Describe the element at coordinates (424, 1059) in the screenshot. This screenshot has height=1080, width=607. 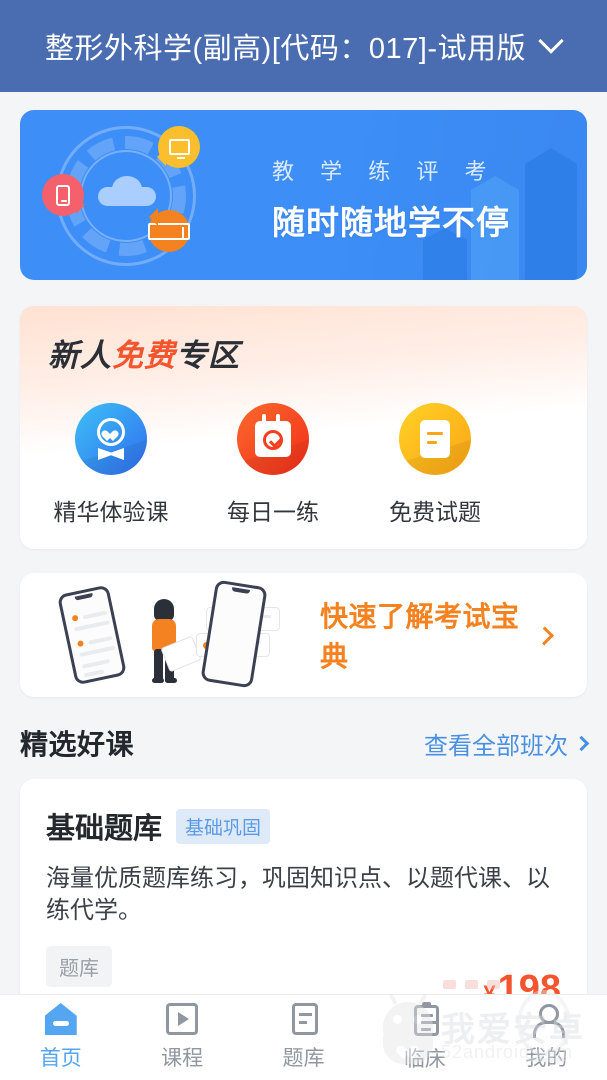
I see `tab-label: 临床` at that location.